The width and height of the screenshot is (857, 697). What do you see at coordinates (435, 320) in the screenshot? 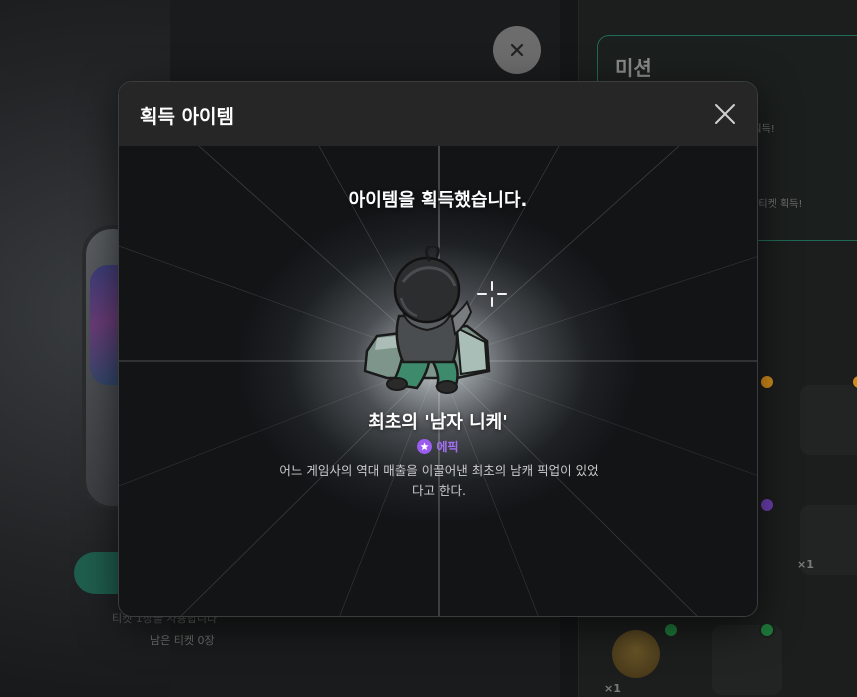
I see `character-illustration` at bounding box center [435, 320].